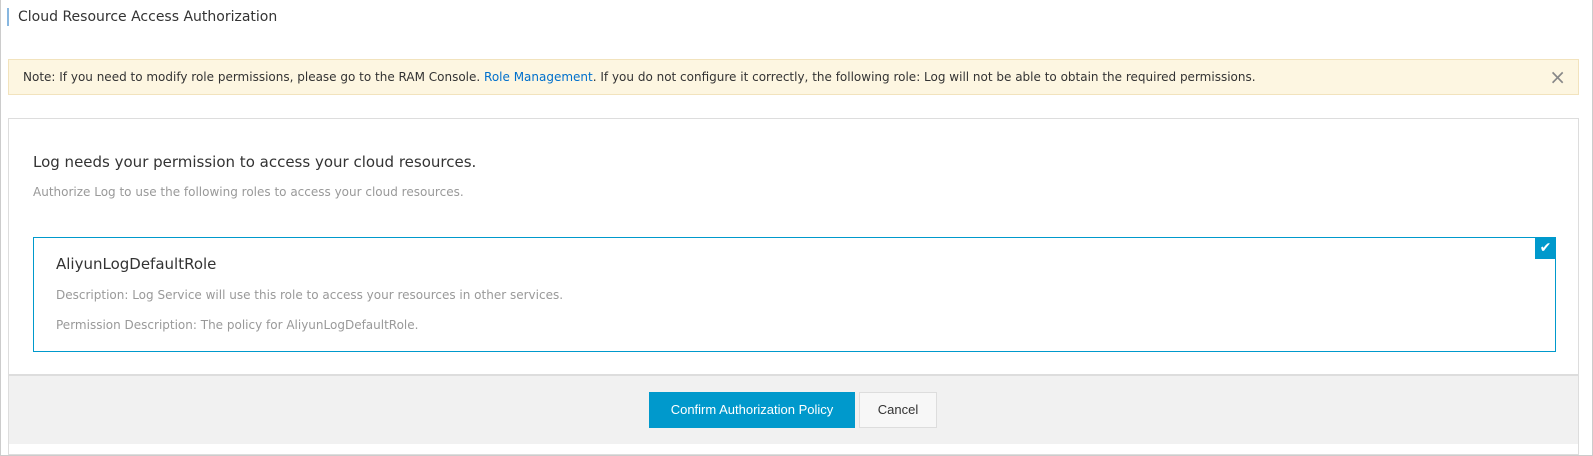 The height and width of the screenshot is (456, 1593). I want to click on role-name: AliyunLogDefaultRole, so click(136, 264).